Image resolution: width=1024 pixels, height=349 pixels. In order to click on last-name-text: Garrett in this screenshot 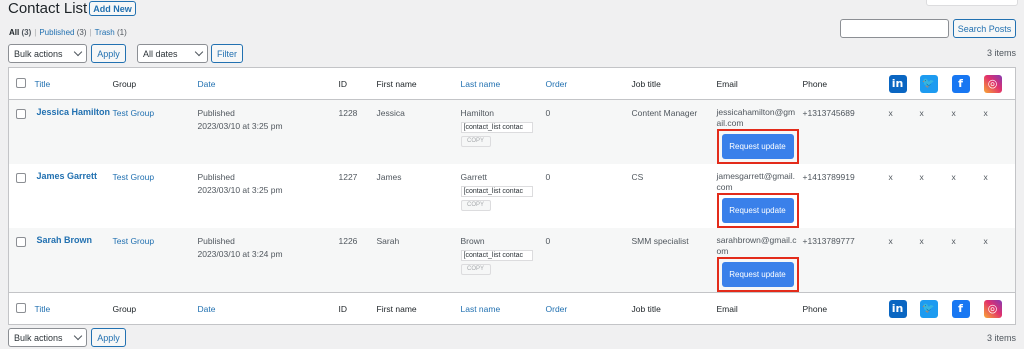, I will do `click(473, 177)`.